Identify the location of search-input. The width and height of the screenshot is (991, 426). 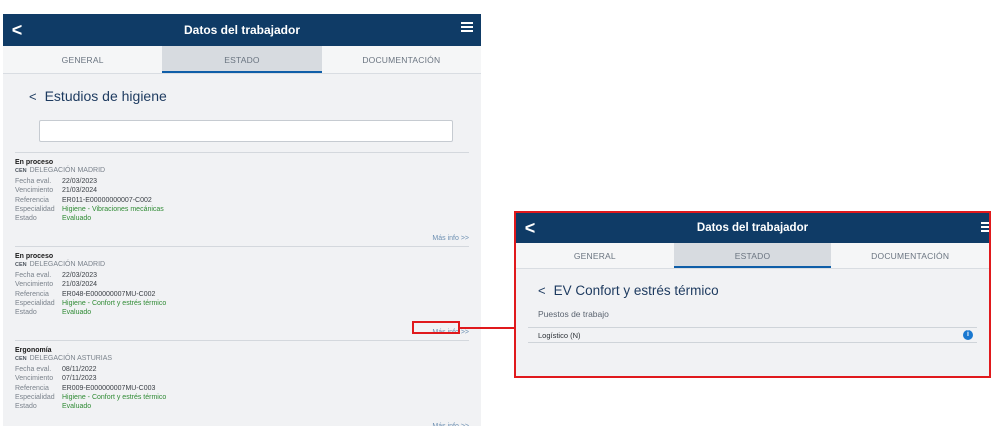
(246, 131).